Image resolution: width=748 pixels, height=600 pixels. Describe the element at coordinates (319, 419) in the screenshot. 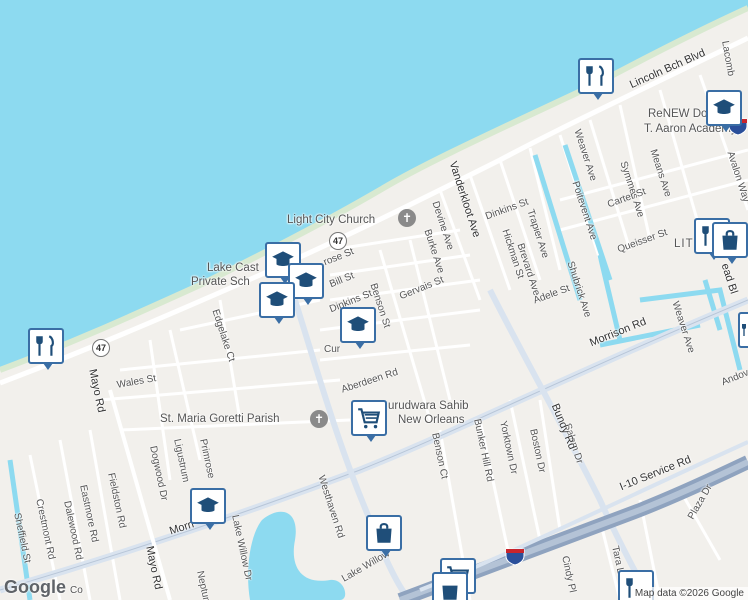

I see `parish-icon: ✝` at that location.